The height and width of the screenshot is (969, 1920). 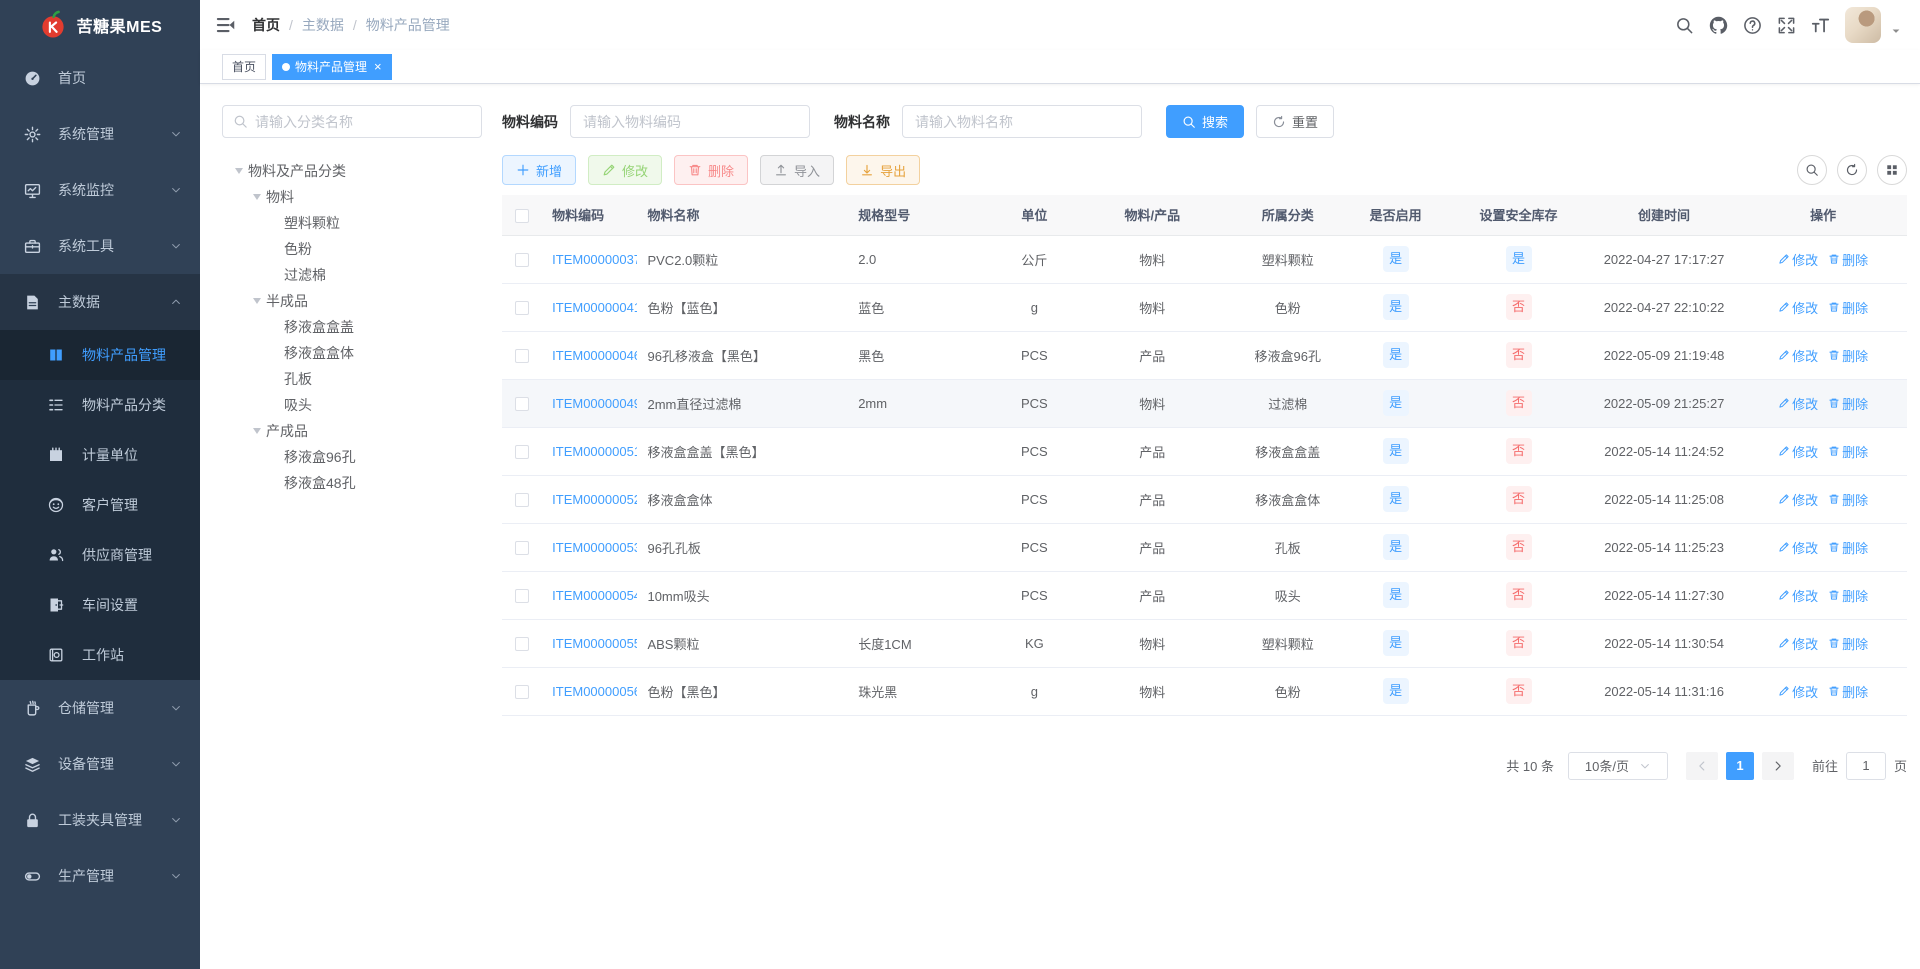 What do you see at coordinates (594, 403) in the screenshot?
I see `item-code-link: ITEM00000049` at bounding box center [594, 403].